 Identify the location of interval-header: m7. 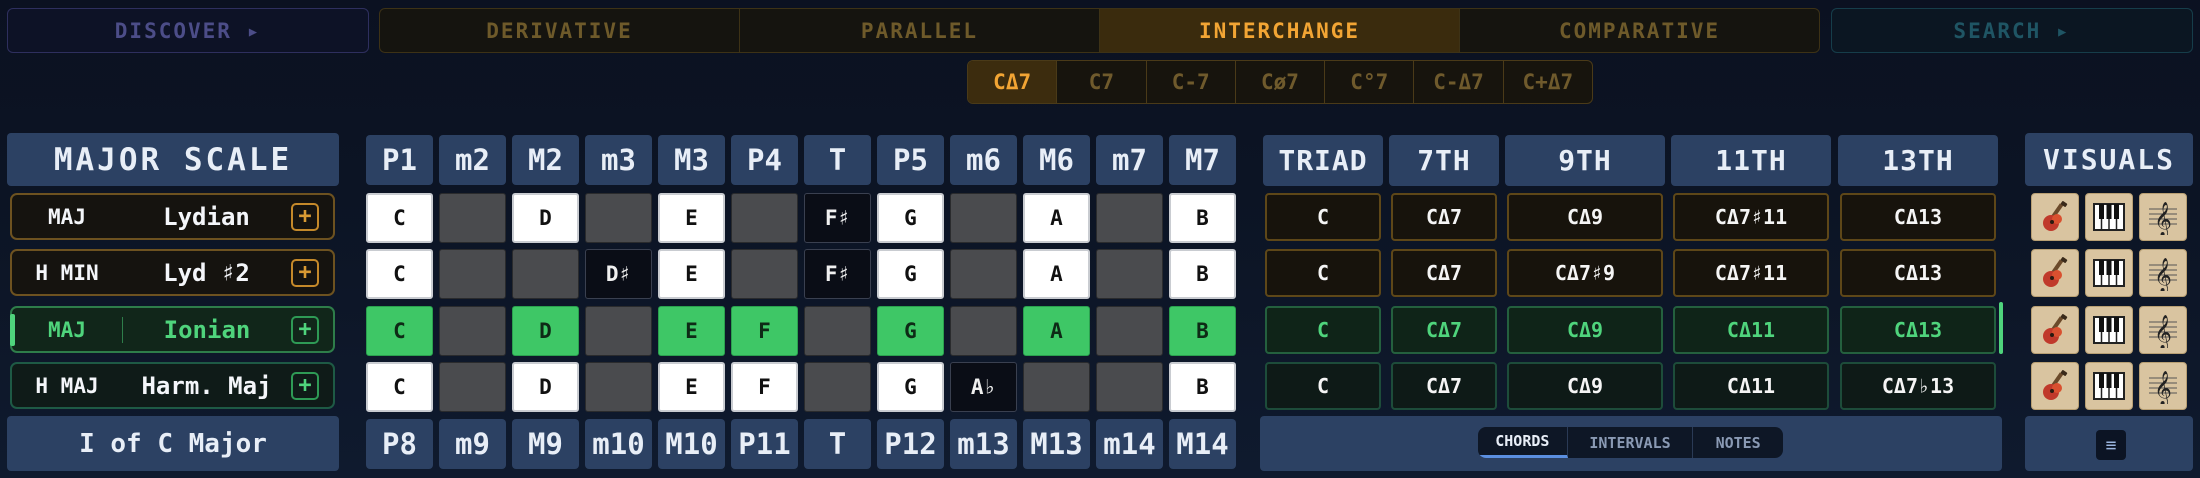
(1129, 160).